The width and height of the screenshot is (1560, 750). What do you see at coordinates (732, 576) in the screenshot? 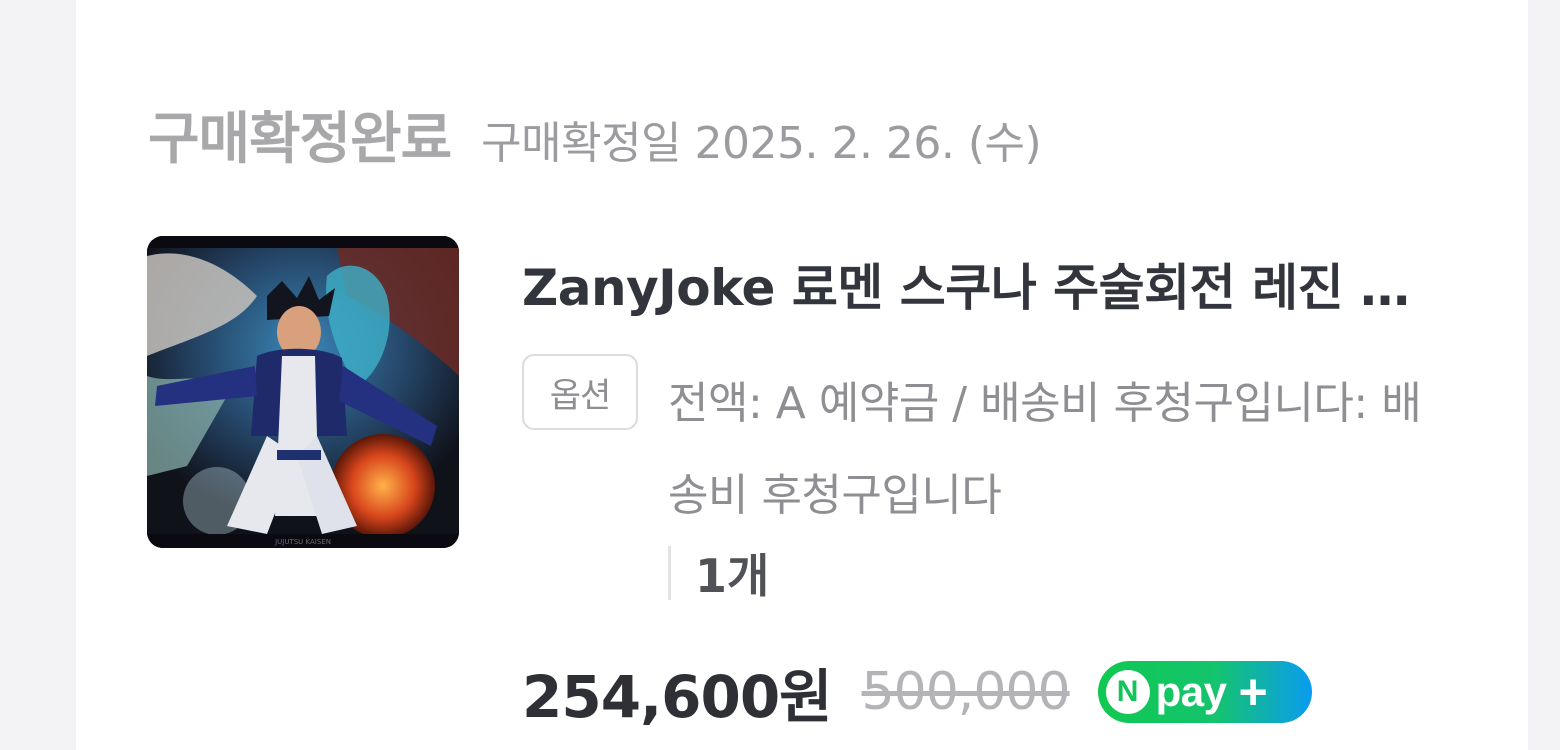
I see `quantity: 1개` at bounding box center [732, 576].